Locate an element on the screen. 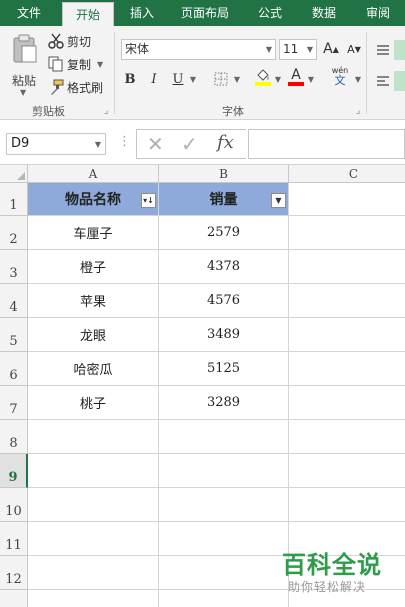 The image size is (405, 607). cancel-icon: ✕ is located at coordinates (155, 144).